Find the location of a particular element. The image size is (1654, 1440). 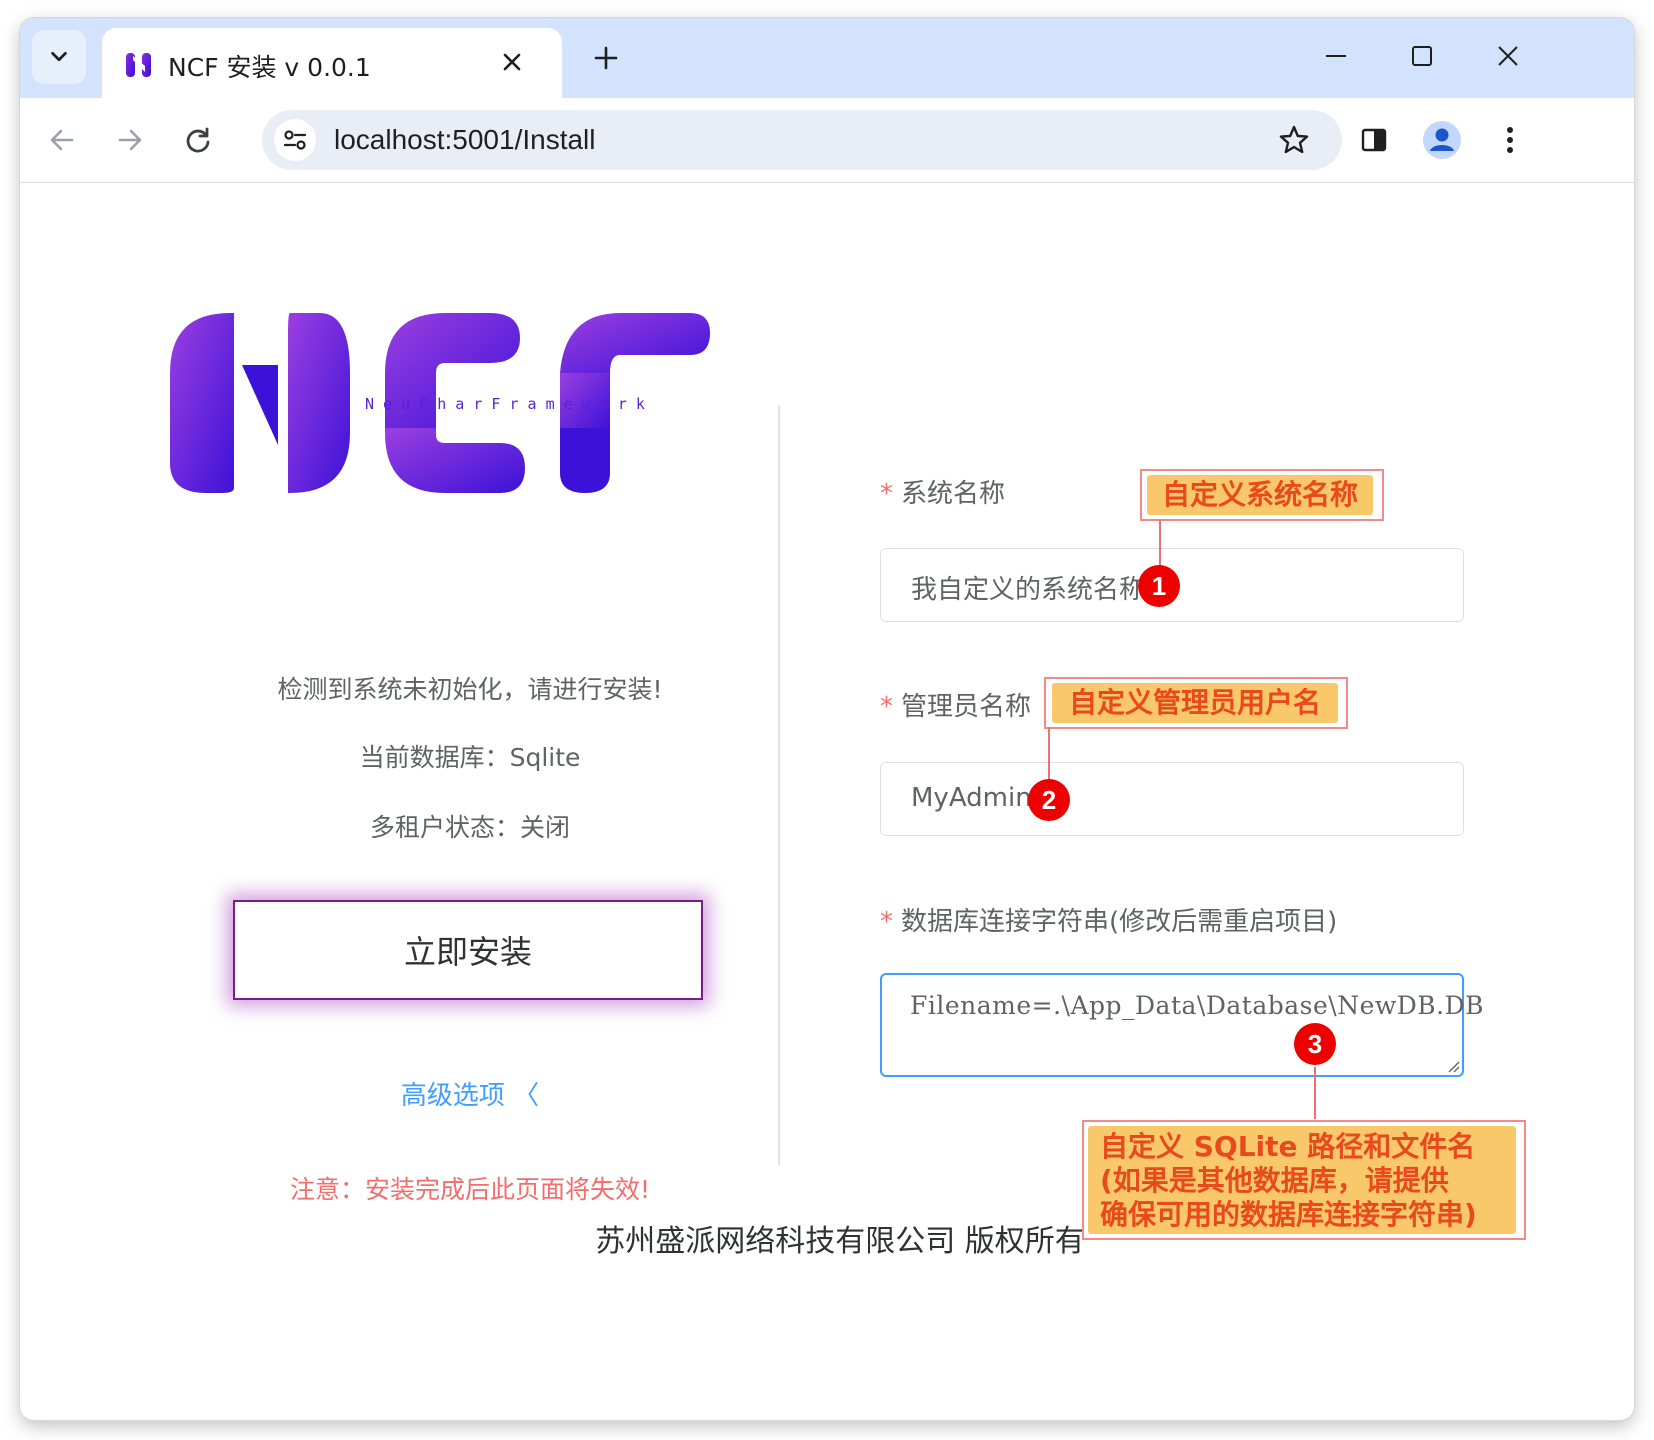

ncf-logo: N e u C h a r F r a m e w o r k is located at coordinates (440, 403).